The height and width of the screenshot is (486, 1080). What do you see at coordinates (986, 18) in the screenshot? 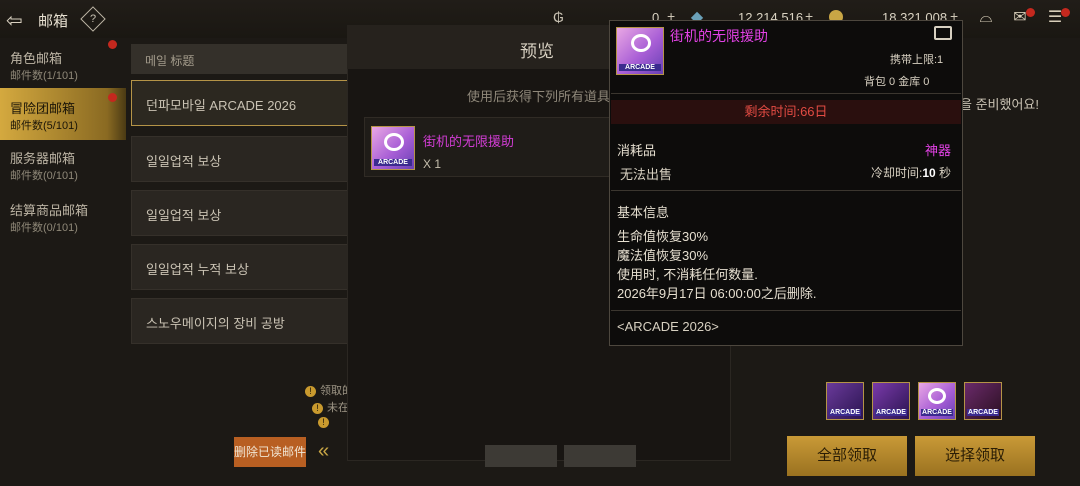
I see `pot-icon: ⌓` at bounding box center [986, 18].